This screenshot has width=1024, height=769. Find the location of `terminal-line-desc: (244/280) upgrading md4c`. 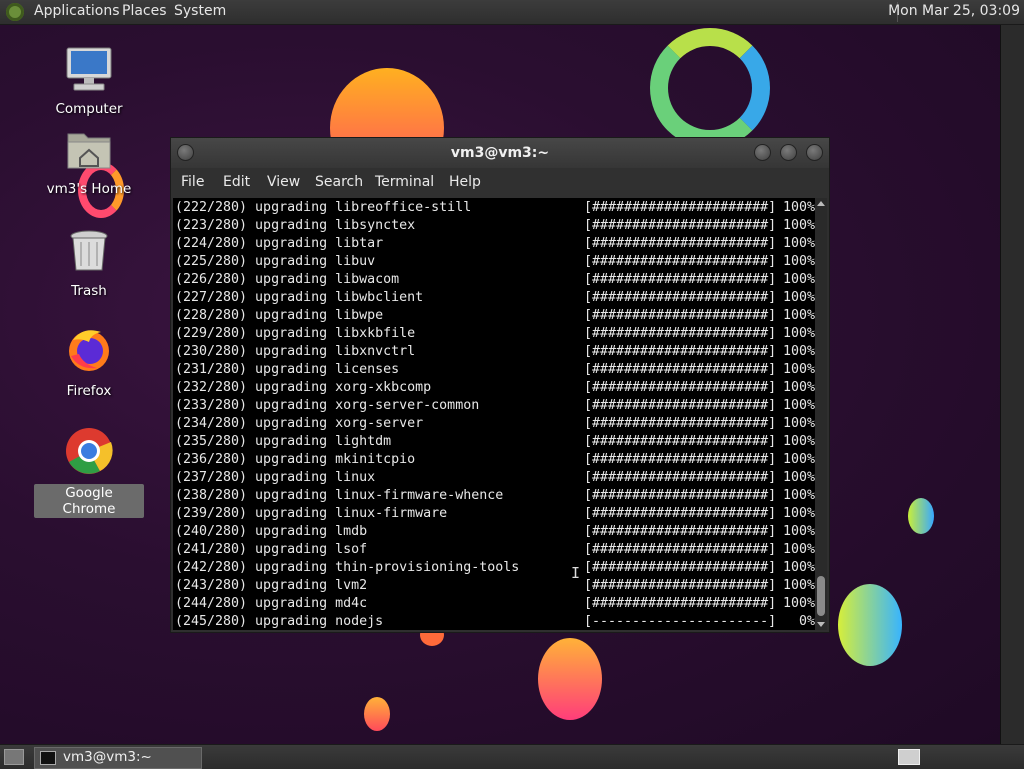

terminal-line-desc: (244/280) upgrading md4c is located at coordinates (271, 603).